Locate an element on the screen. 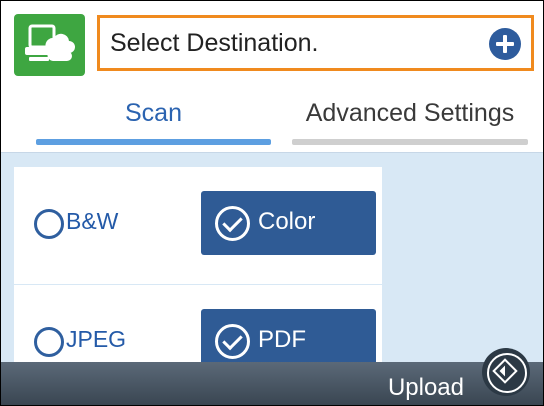  destination-label: Select Destination. is located at coordinates (214, 43).